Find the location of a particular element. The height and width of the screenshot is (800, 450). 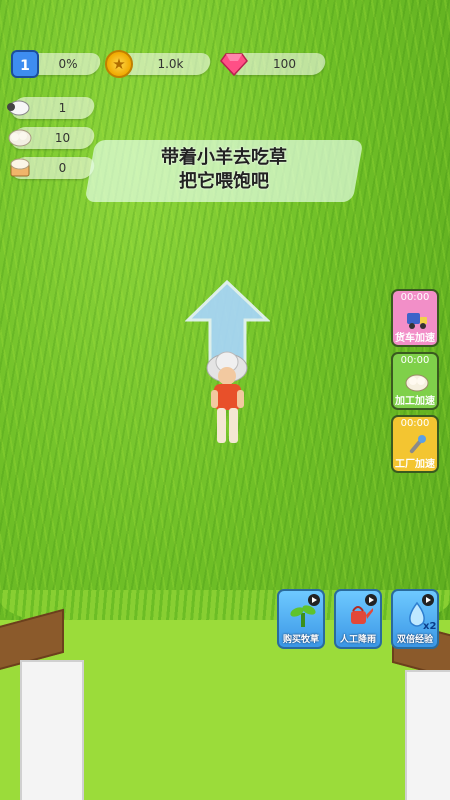

sheep-icon is located at coordinates (18, 108).